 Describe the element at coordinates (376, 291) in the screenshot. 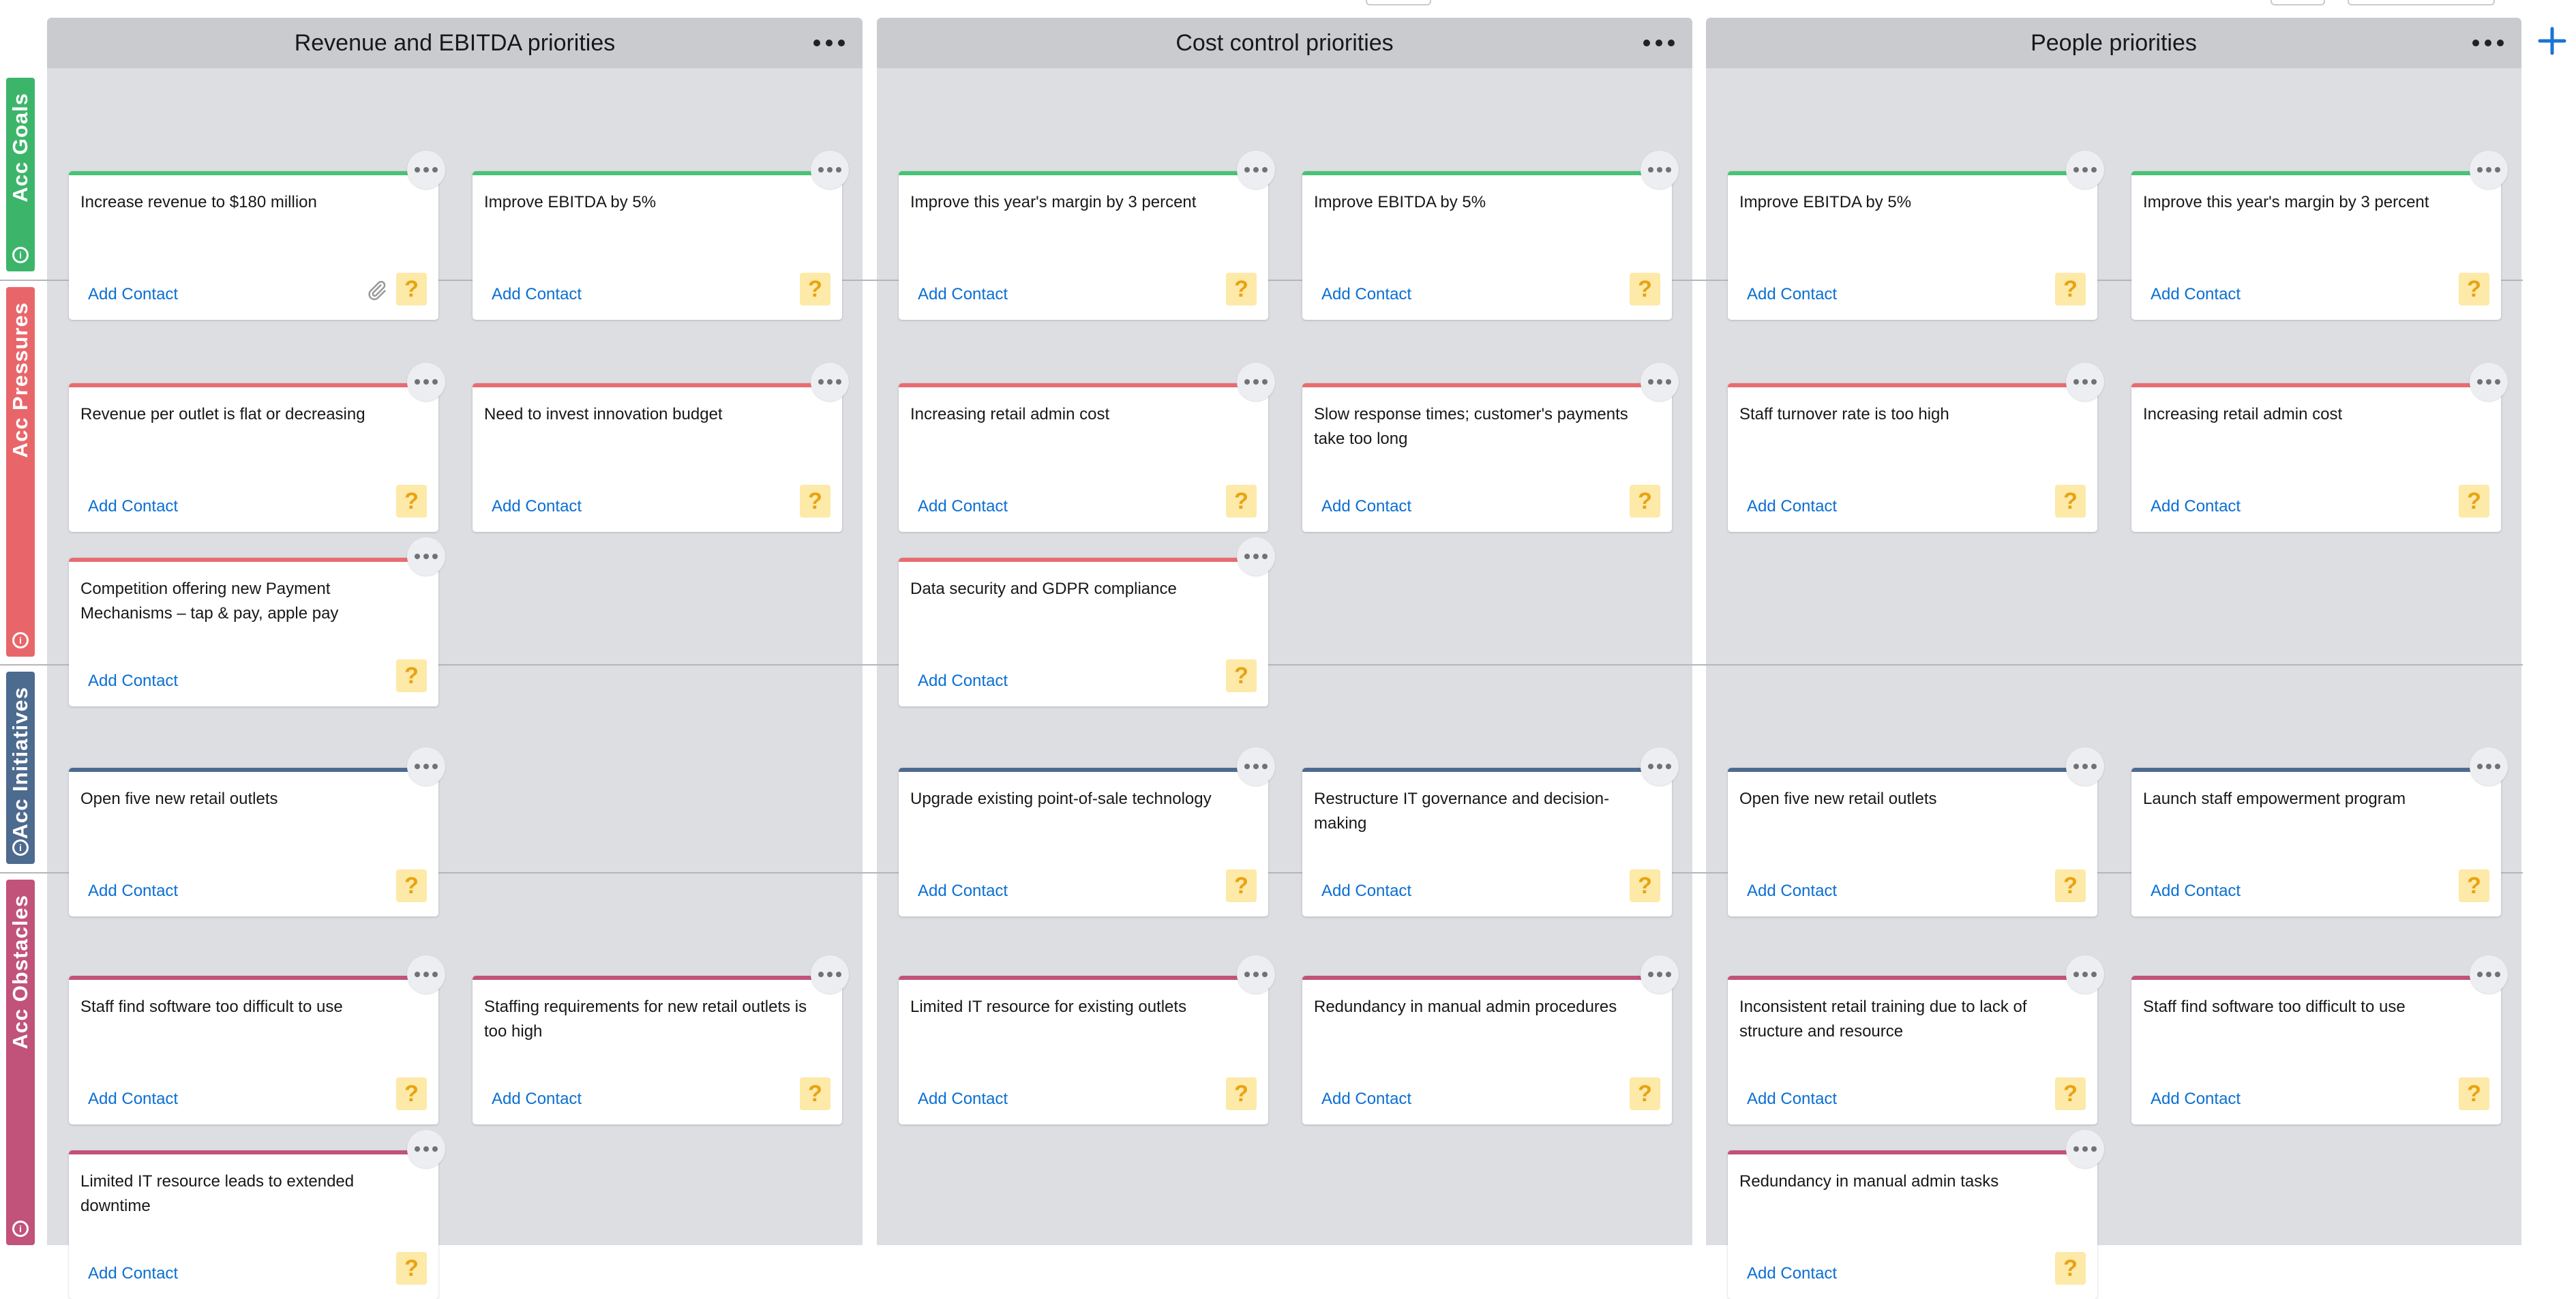

I see `paperclip-icon` at that location.